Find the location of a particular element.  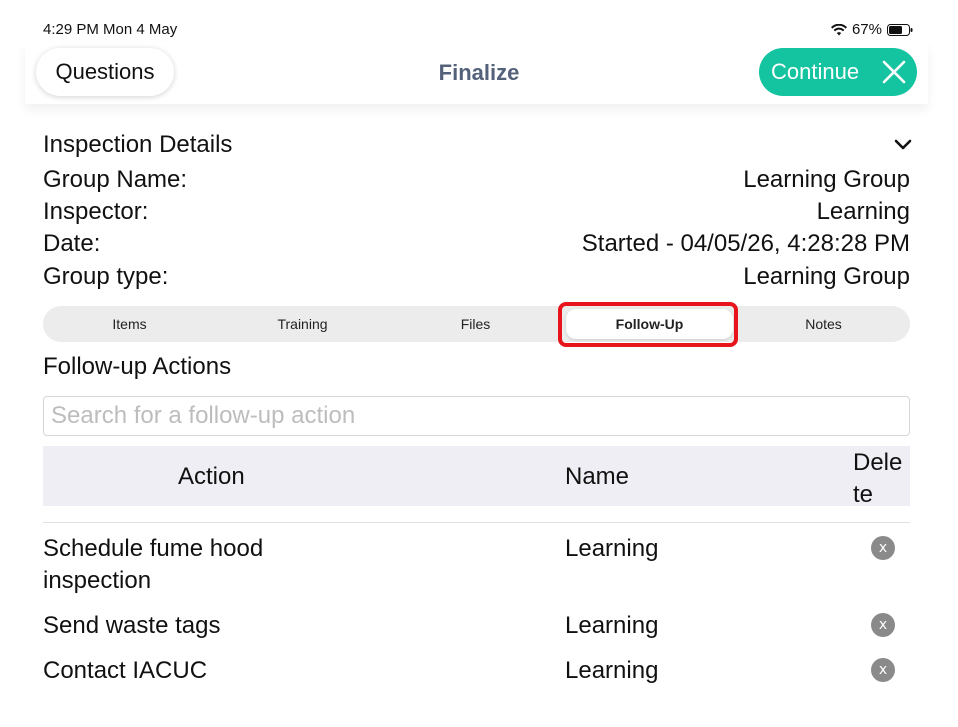

battery-percent: 67% is located at coordinates (866, 29).